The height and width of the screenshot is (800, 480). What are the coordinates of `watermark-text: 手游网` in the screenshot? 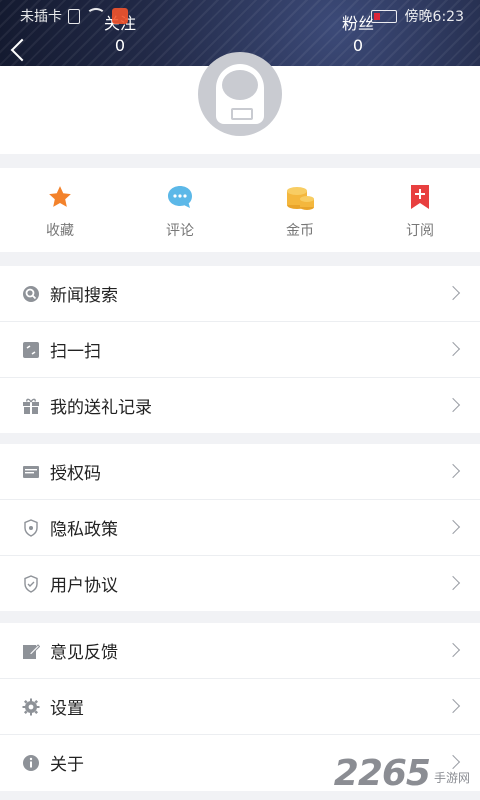 It's located at (451, 778).